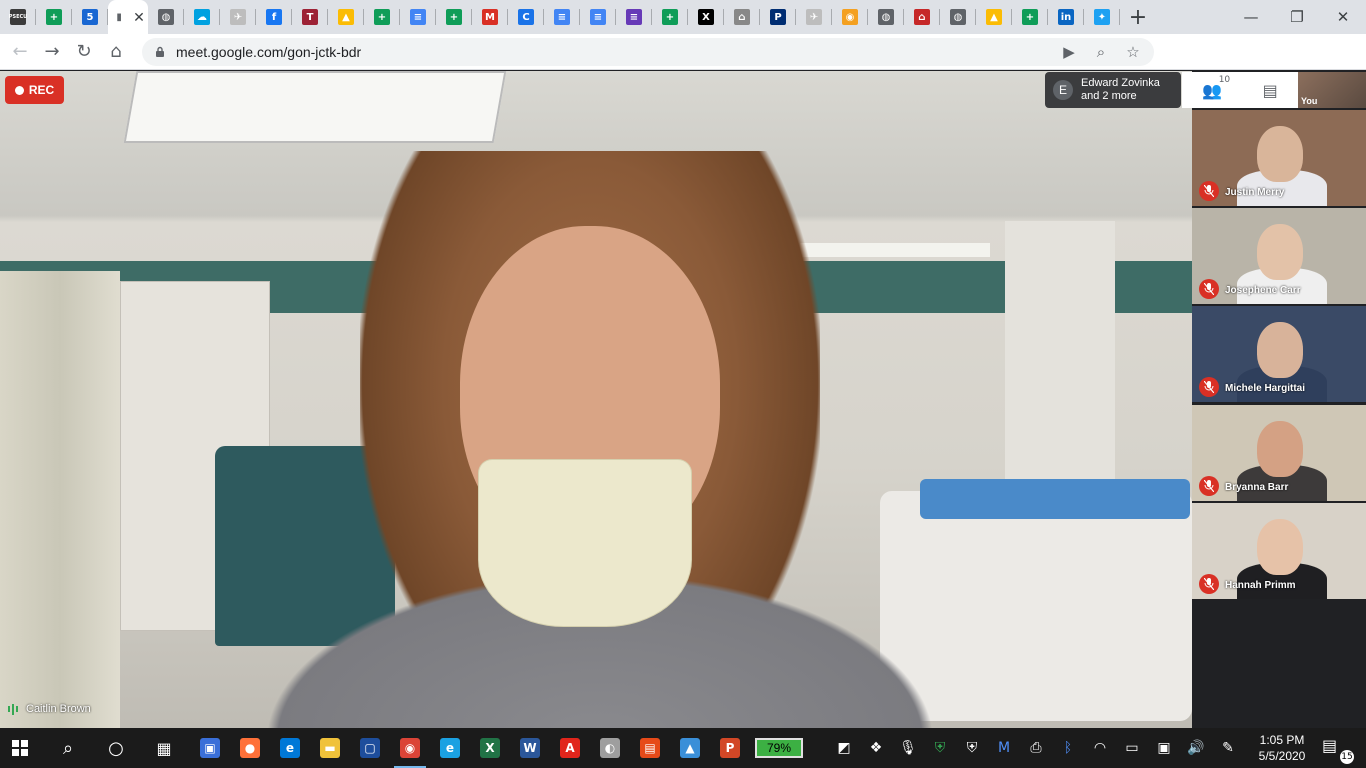  What do you see at coordinates (1282, 748) in the screenshot?
I see `clock: 1:05 PM 5/5/2020` at bounding box center [1282, 748].